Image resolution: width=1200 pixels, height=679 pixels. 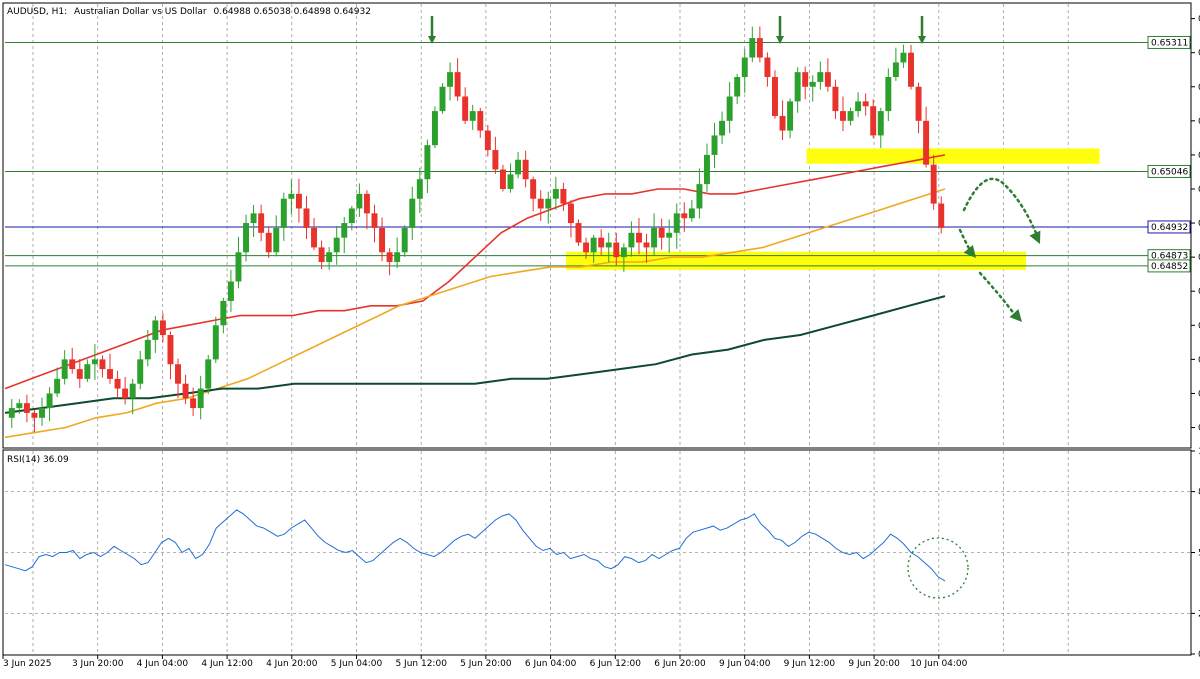 I want to click on chart-ohlc: 0.64988 0.65038 0.64898 0.64932, so click(x=292, y=12).